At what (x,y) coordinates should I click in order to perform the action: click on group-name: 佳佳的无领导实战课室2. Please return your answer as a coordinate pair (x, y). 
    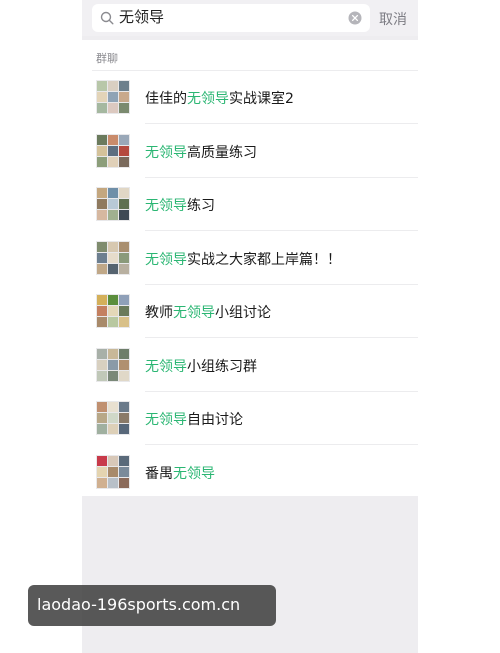
    Looking at the image, I should click on (219, 98).